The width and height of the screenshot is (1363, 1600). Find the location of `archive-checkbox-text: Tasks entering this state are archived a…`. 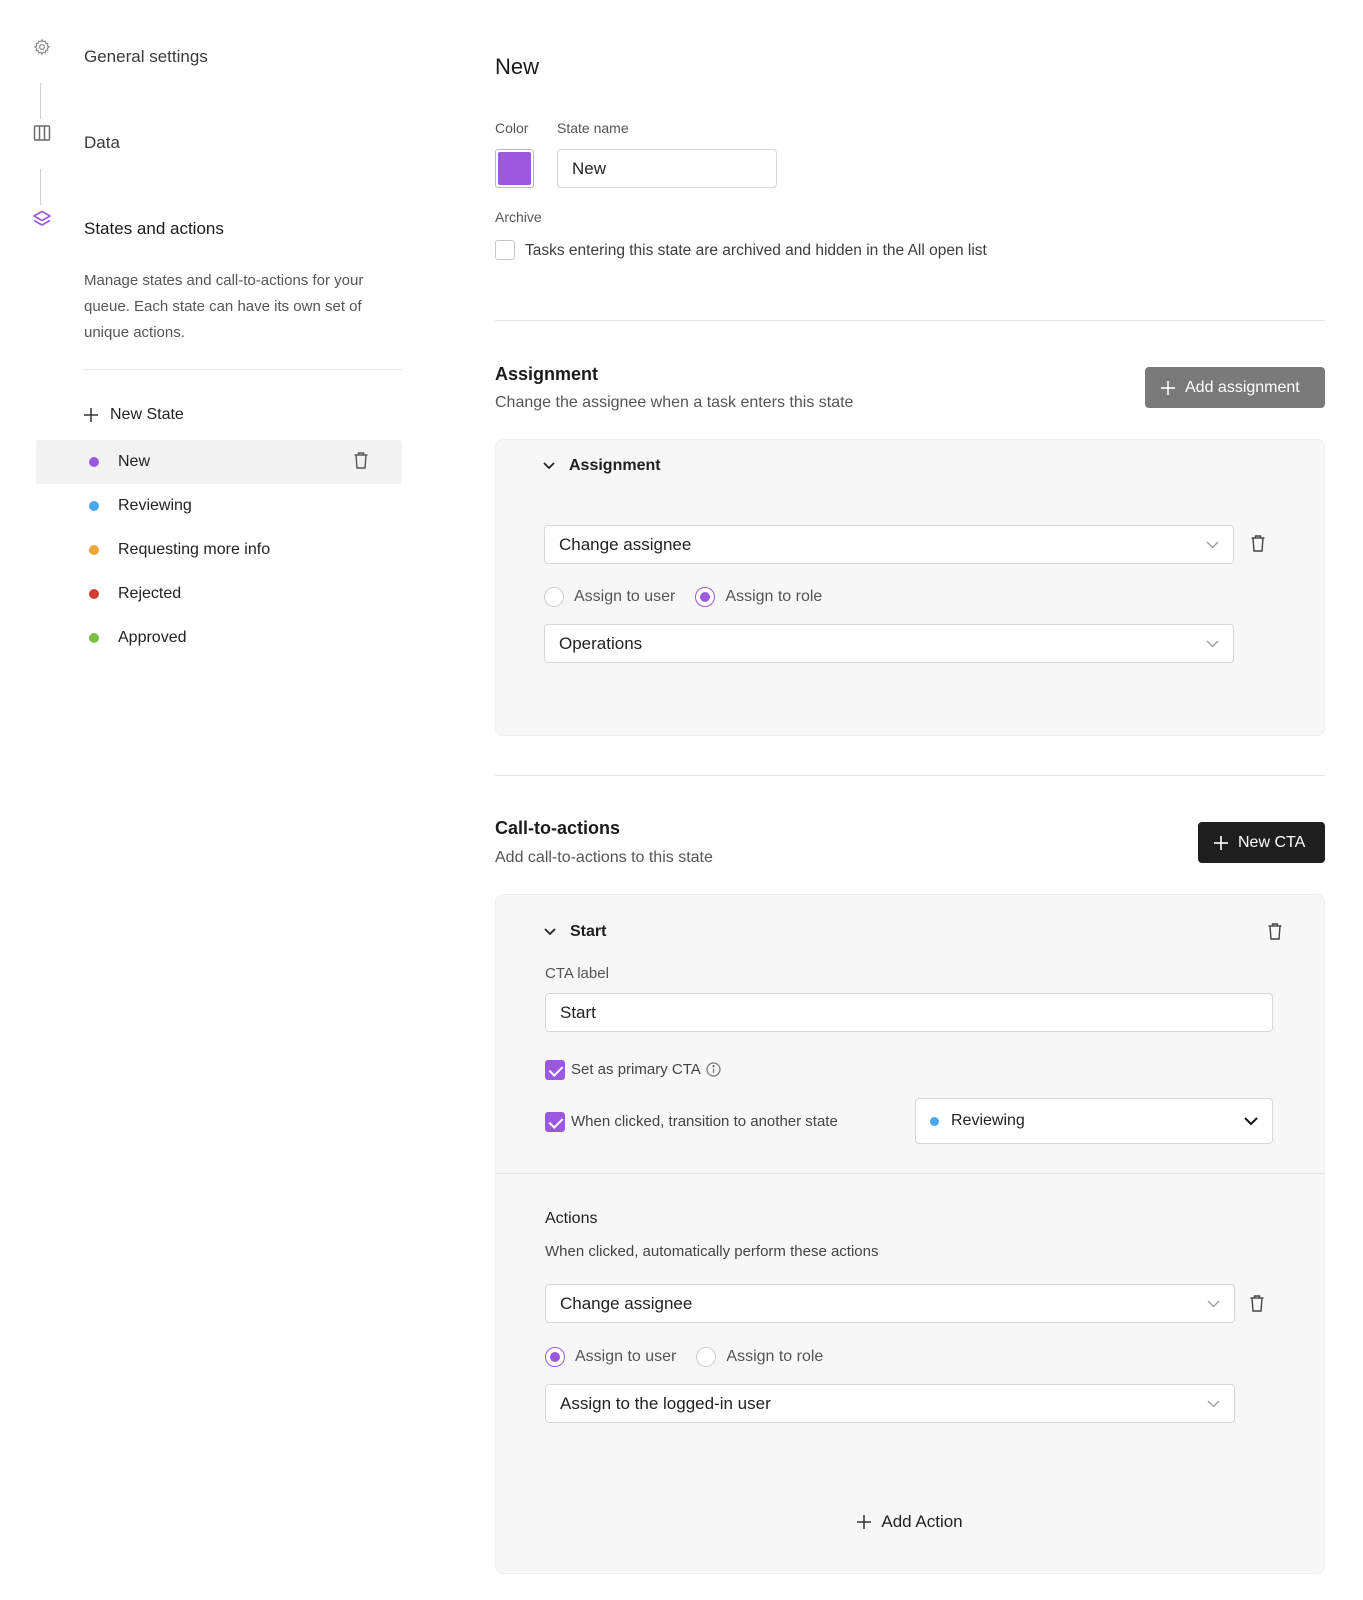

archive-checkbox-text: Tasks entering this state are archived a… is located at coordinates (756, 250).